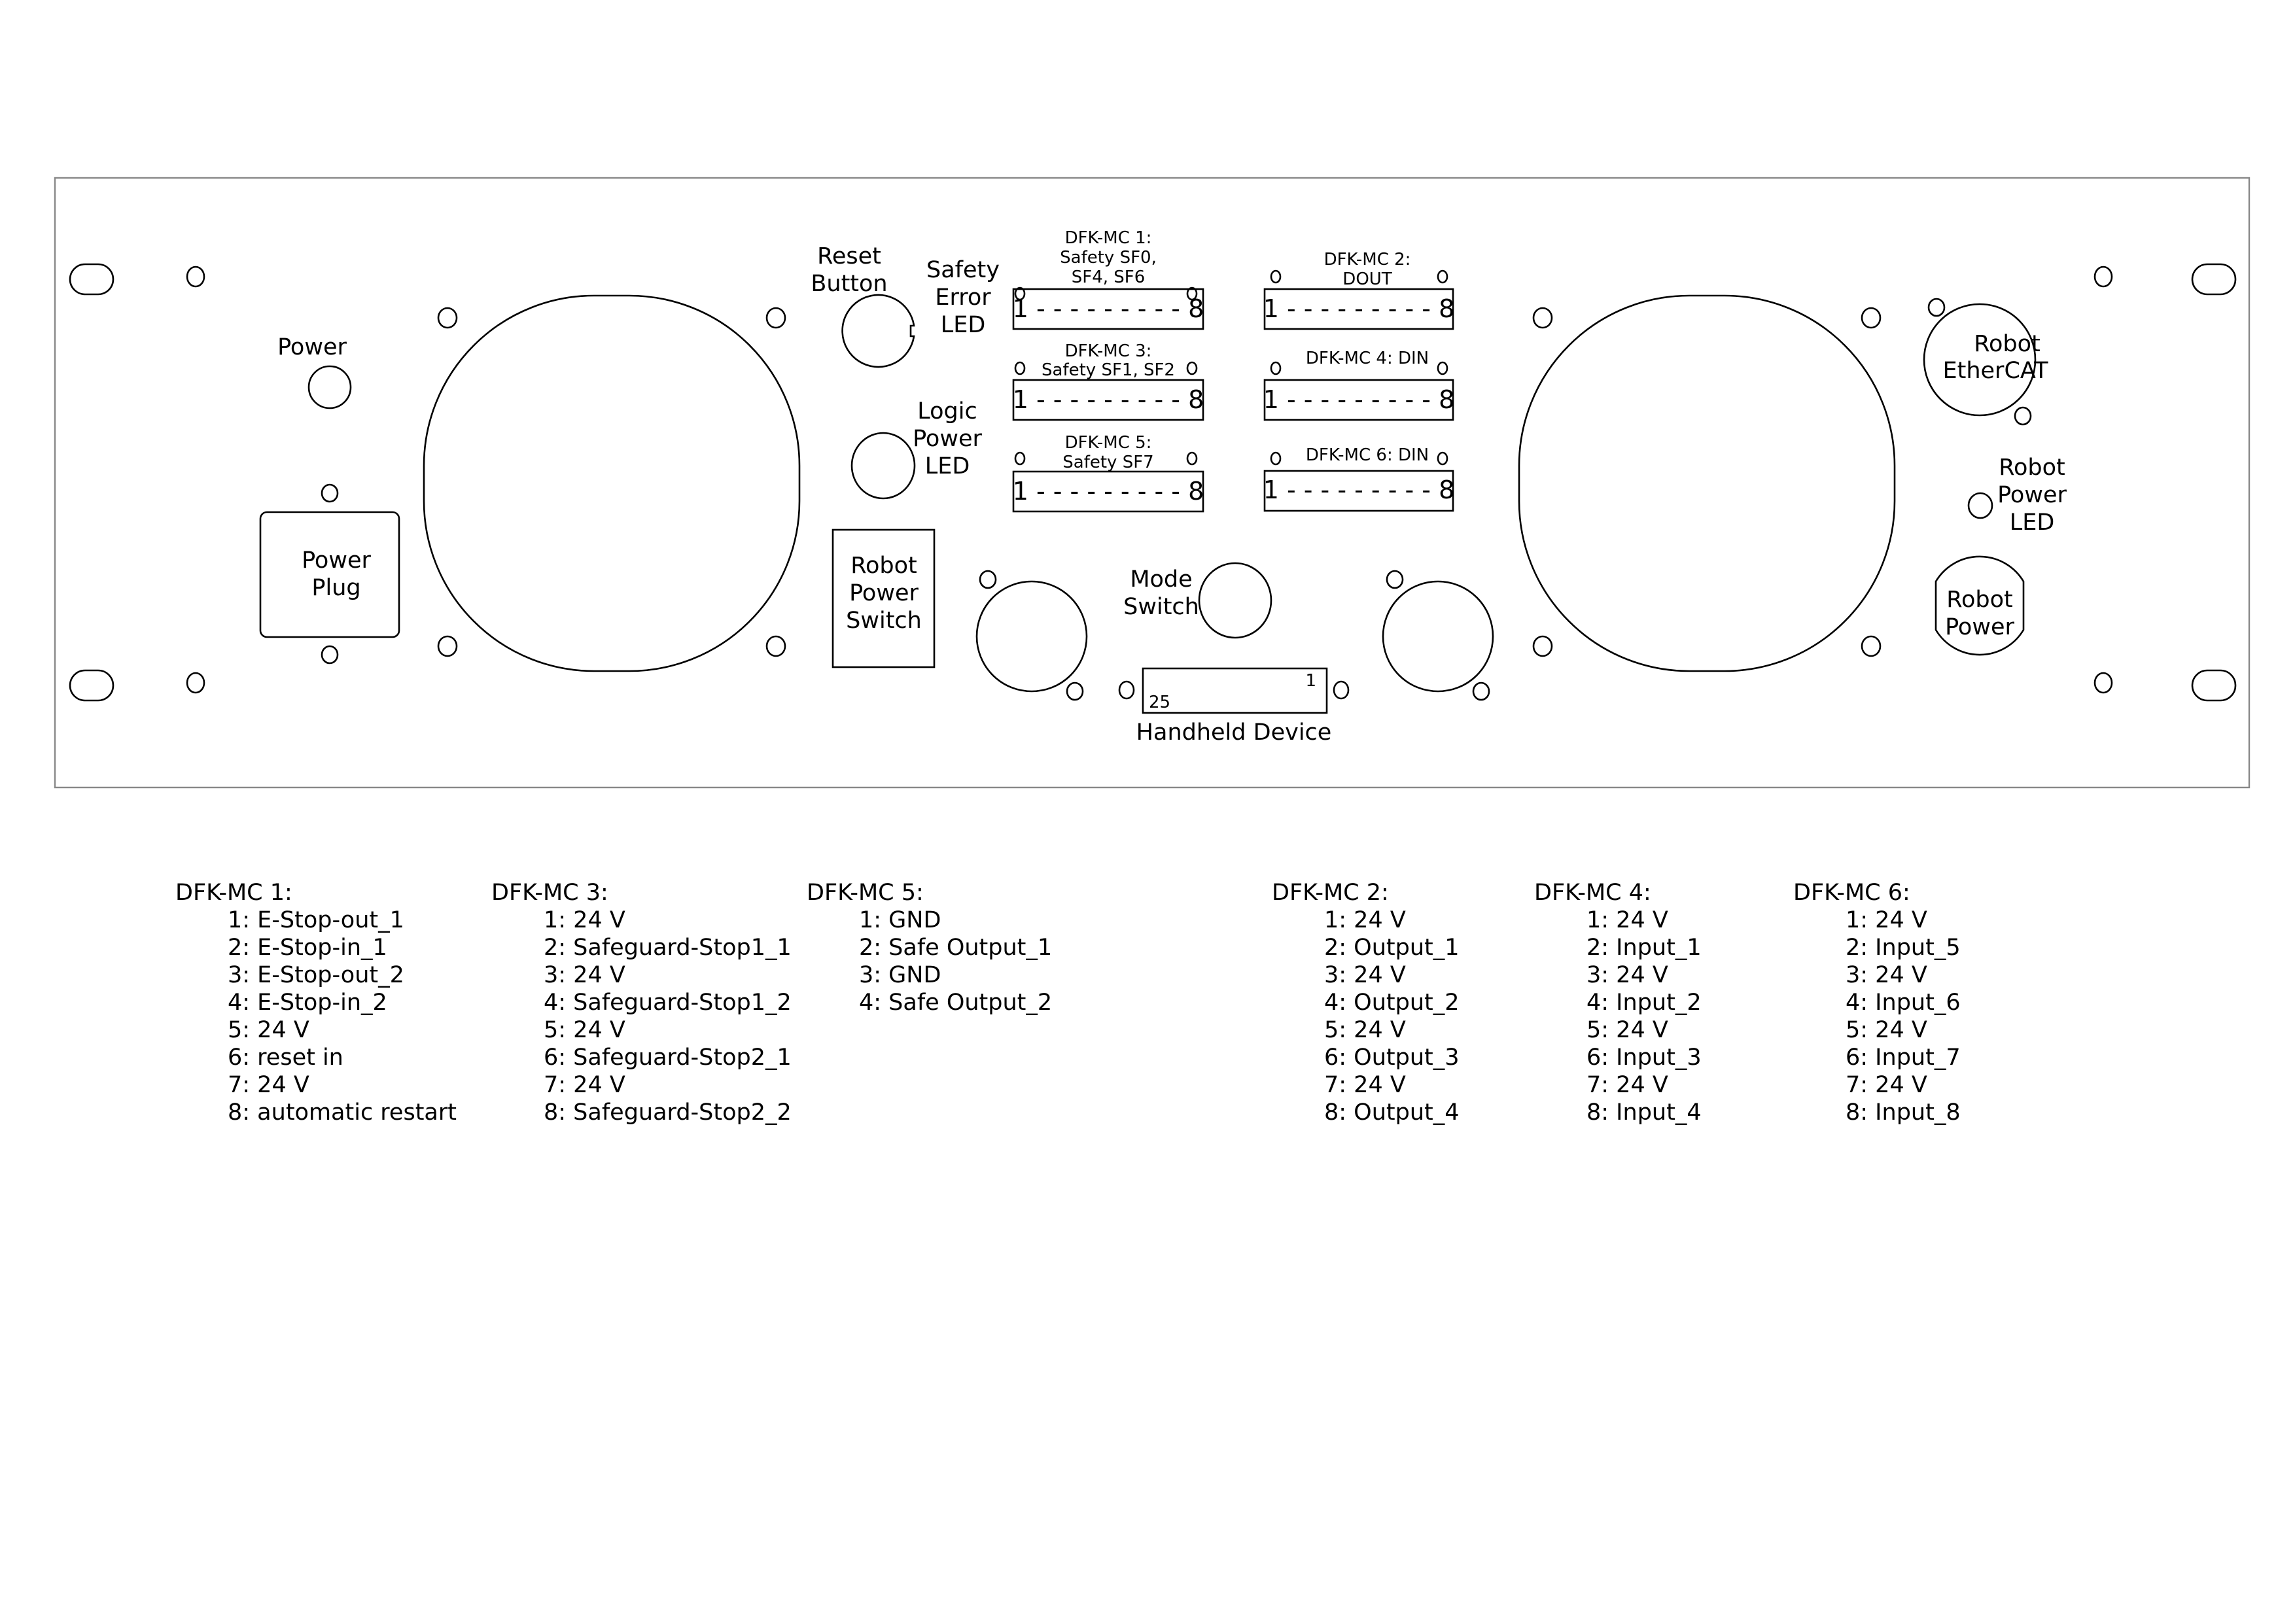 This screenshot has height=1624, width=2295. Describe the element at coordinates (1644, 948) in the screenshot. I see `legend-pin: 2: Input_1` at that location.